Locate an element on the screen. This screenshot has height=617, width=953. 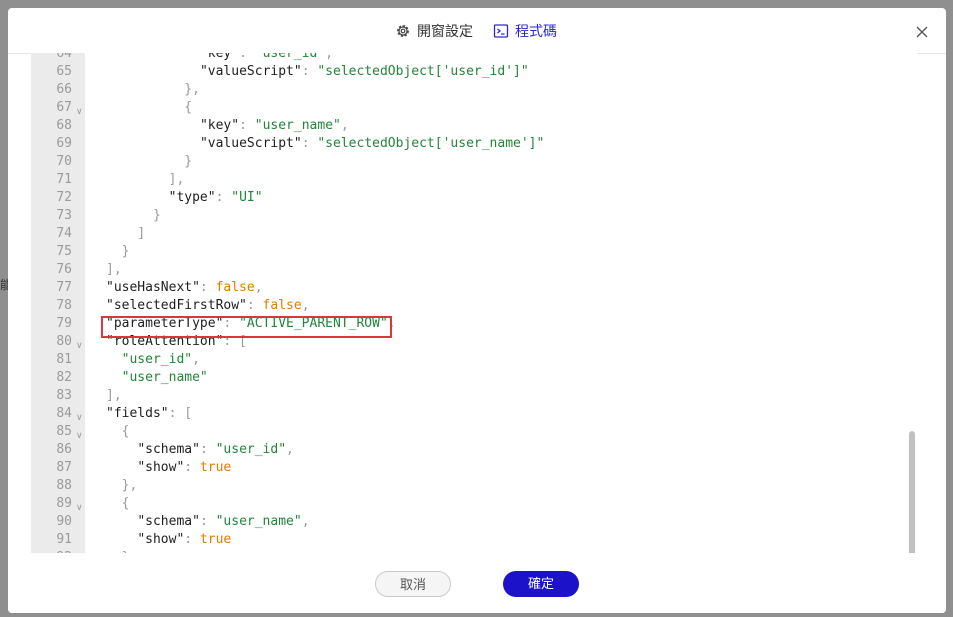
code-token: "roleAttention" is located at coordinates (165, 341).